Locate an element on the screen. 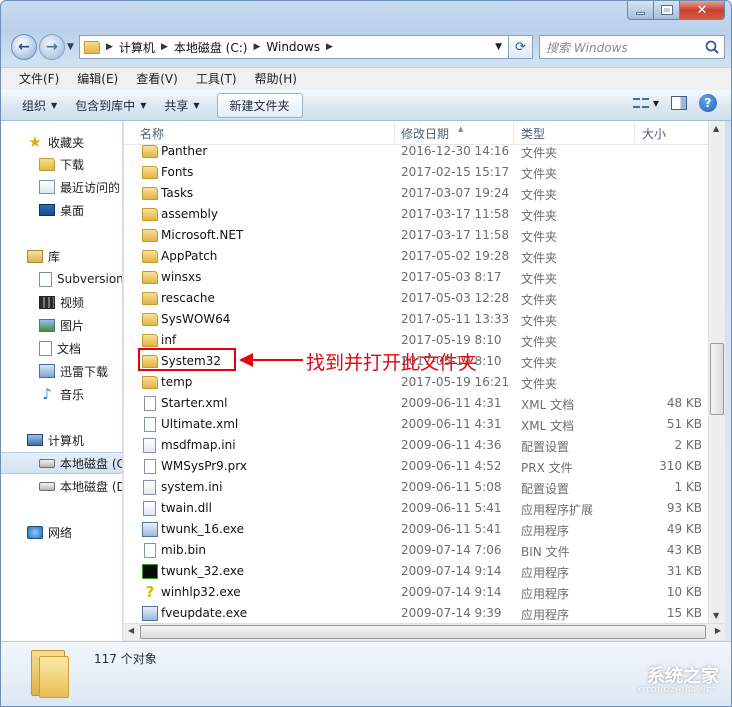 The image size is (732, 707). horizontal-scroll-thumb is located at coordinates (423, 632).